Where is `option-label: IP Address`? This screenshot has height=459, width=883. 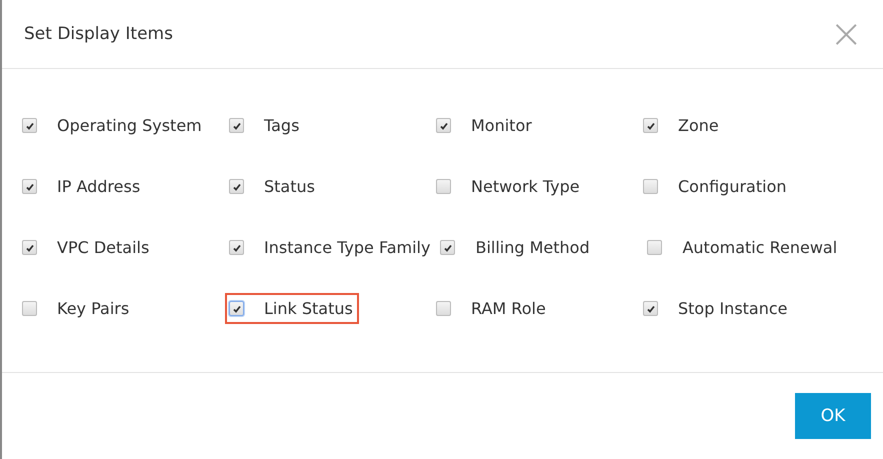
option-label: IP Address is located at coordinates (98, 186).